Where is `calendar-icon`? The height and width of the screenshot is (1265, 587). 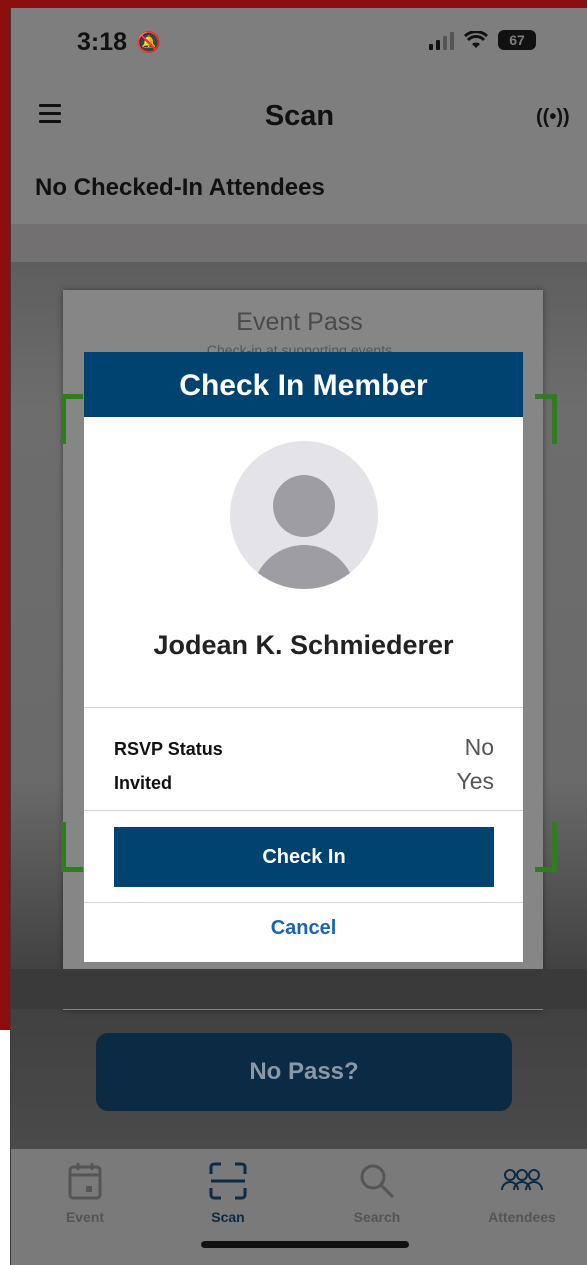 calendar-icon is located at coordinates (85, 1181).